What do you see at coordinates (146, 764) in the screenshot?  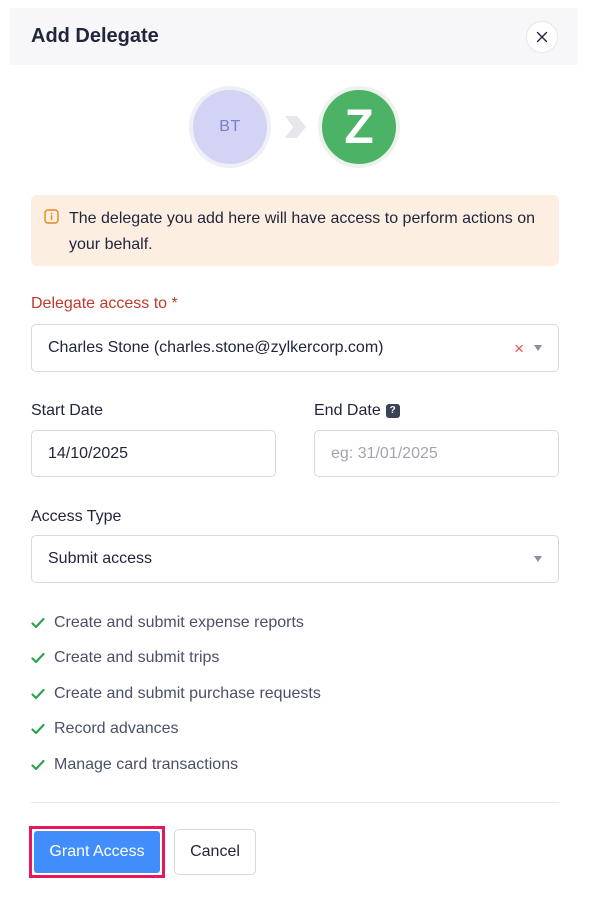 I see `permission-text: Manage card transactions` at bounding box center [146, 764].